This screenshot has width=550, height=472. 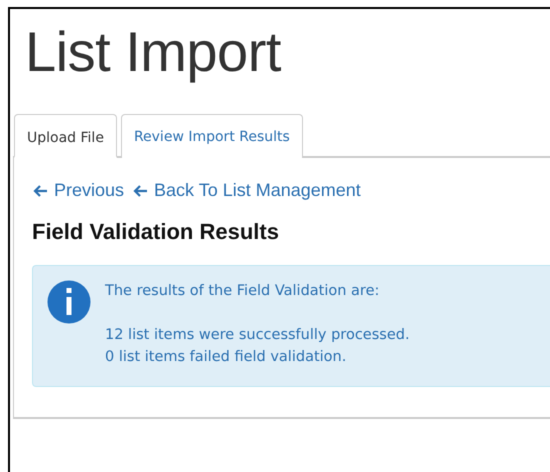 I want to click on alert-message: 12 list items were successfully processed., so click(x=257, y=335).